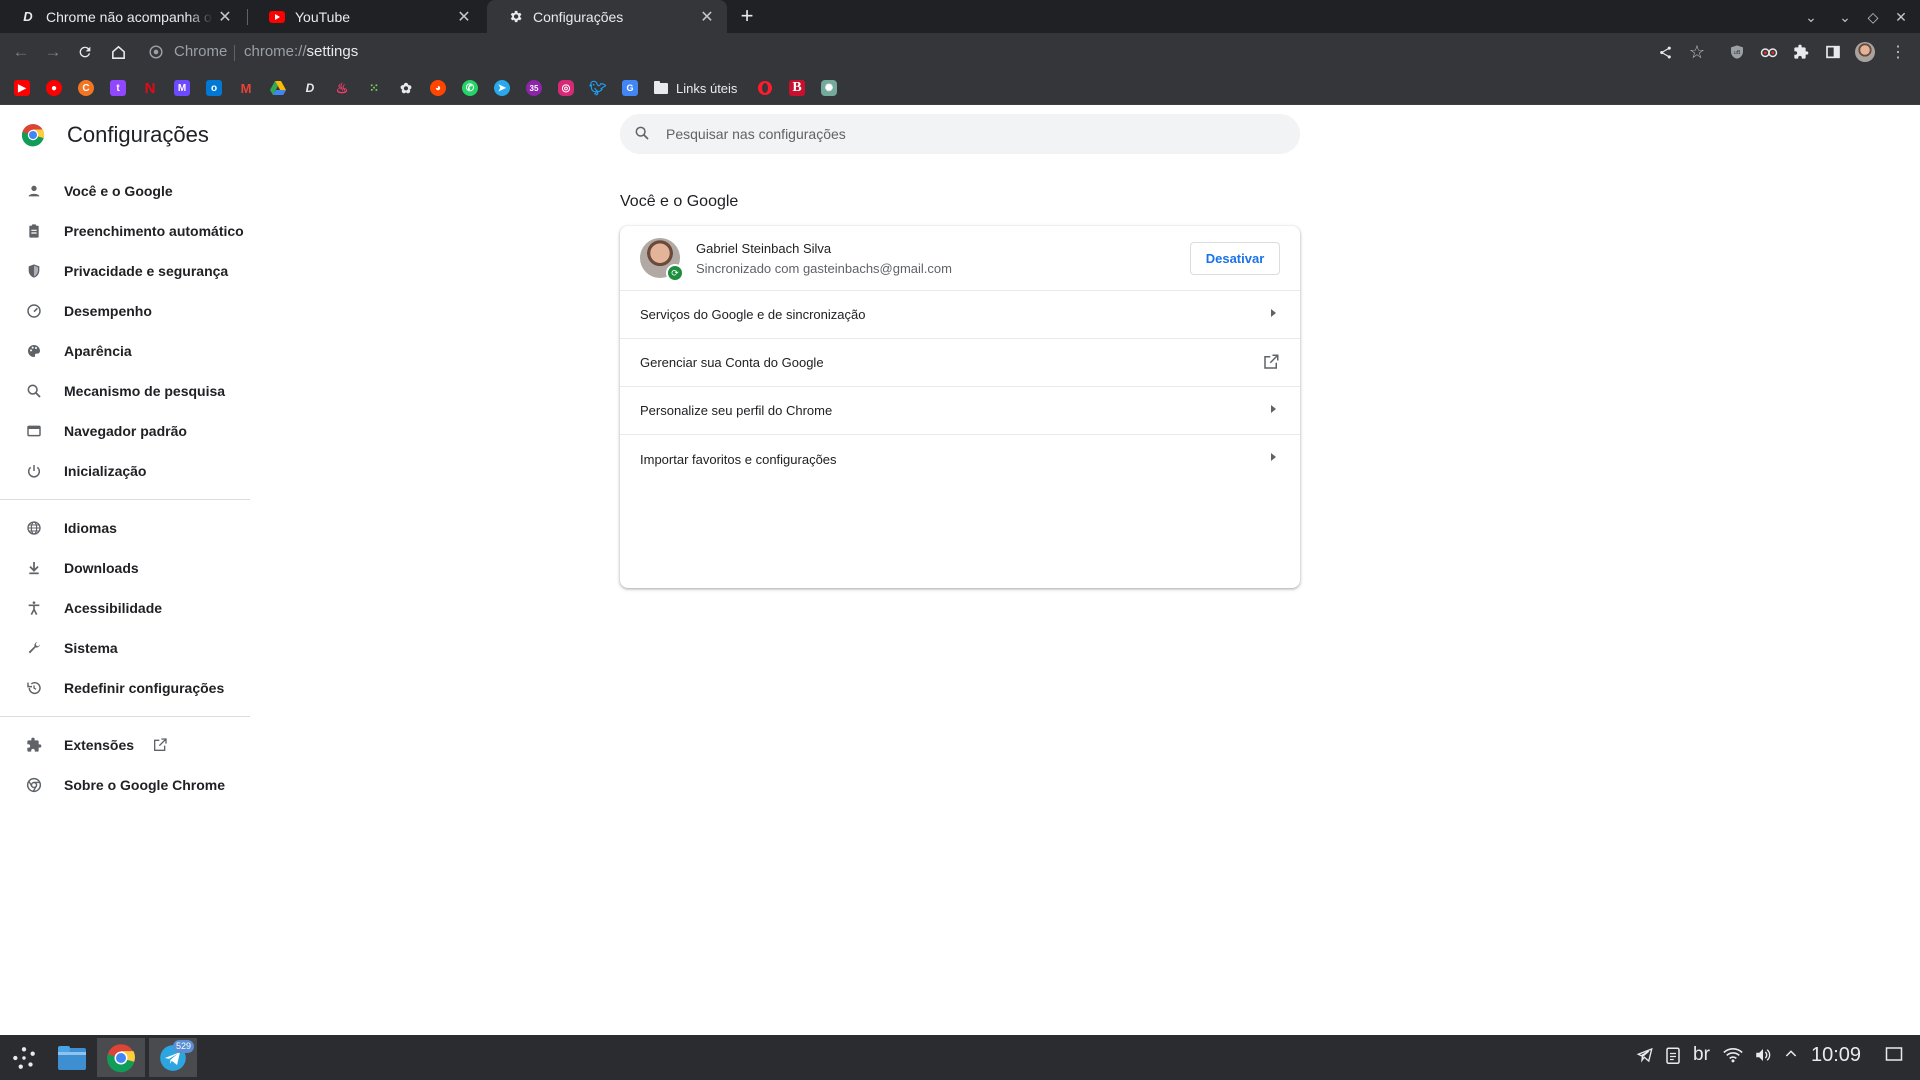  What do you see at coordinates (1898, 52) in the screenshot?
I see `menu-kebab-icon: ⋮` at bounding box center [1898, 52].